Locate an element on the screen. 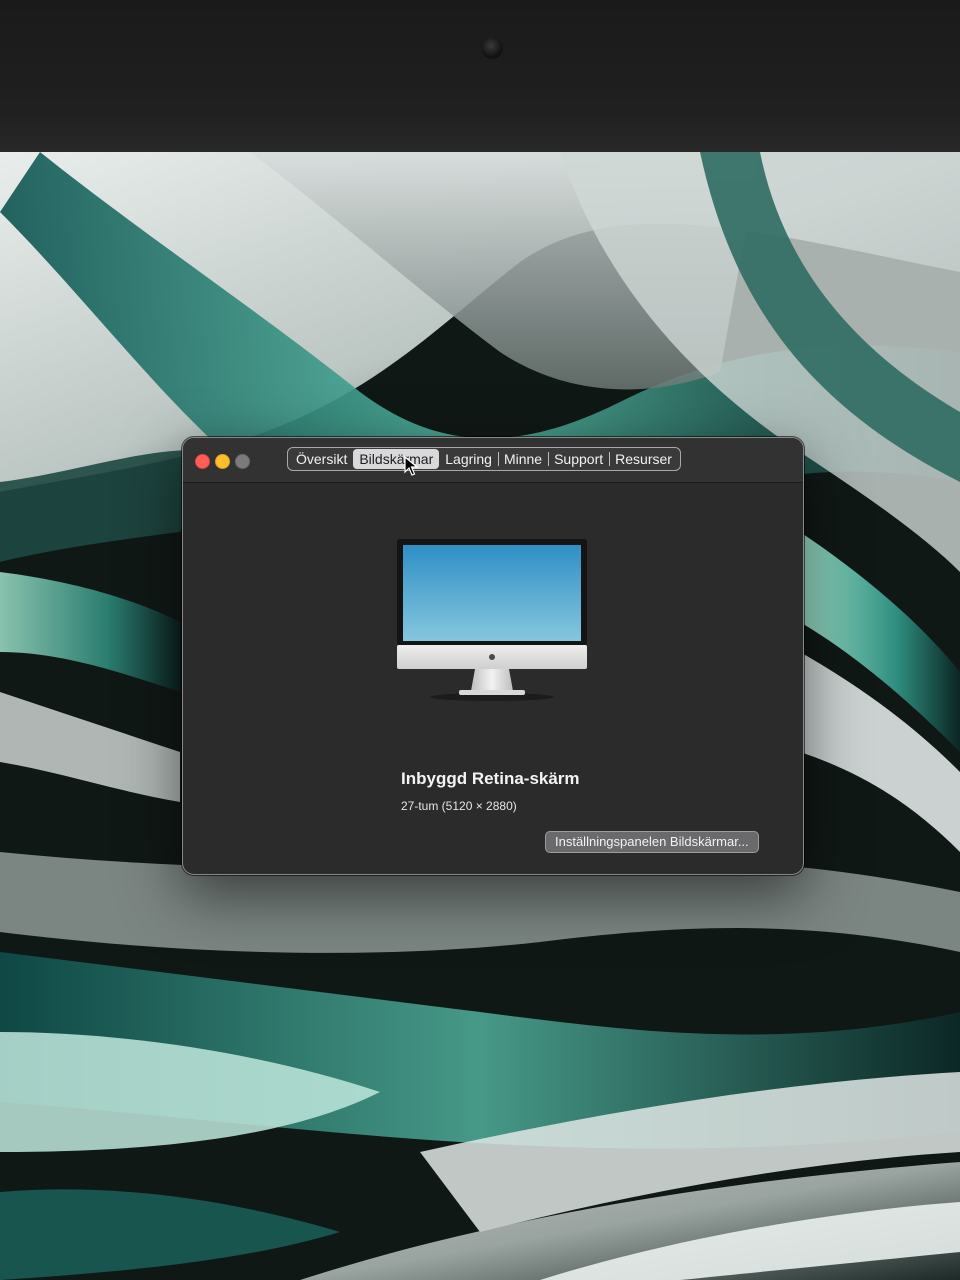 The height and width of the screenshot is (1280, 960). tab-oversikt: Översikt is located at coordinates (321, 459).